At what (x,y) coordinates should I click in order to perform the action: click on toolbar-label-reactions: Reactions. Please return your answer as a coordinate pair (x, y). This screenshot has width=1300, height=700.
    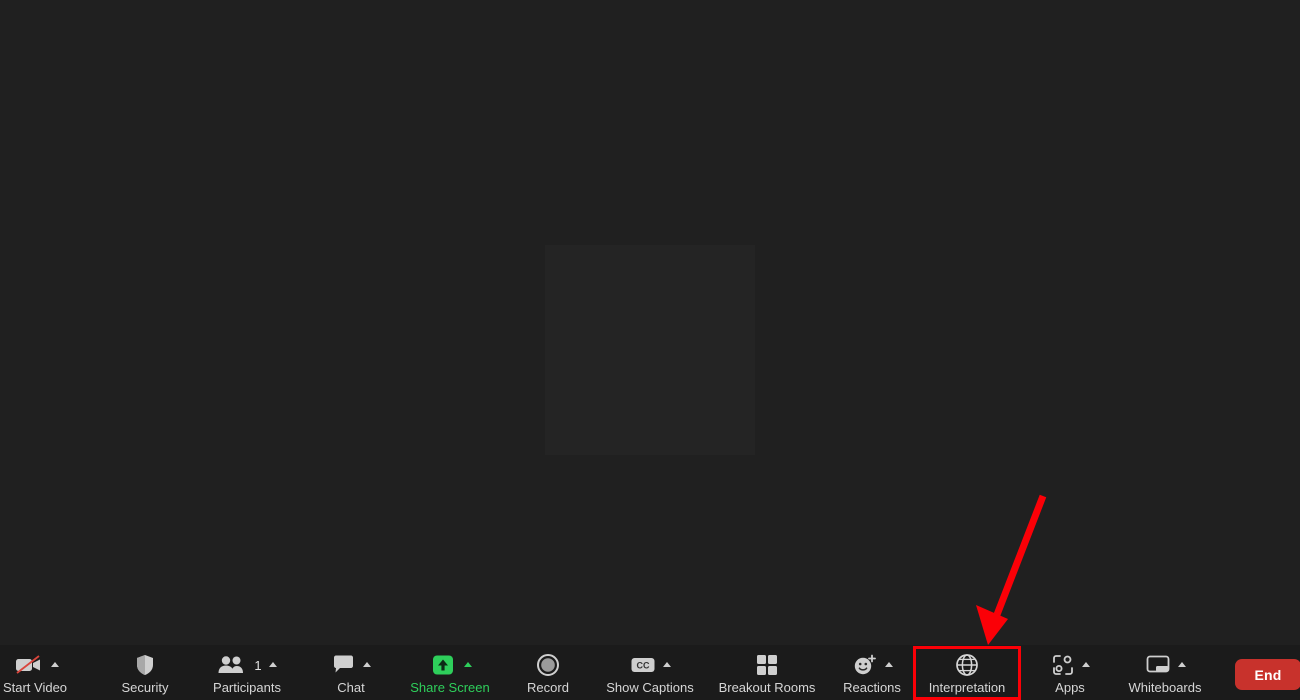
    Looking at the image, I should click on (872, 687).